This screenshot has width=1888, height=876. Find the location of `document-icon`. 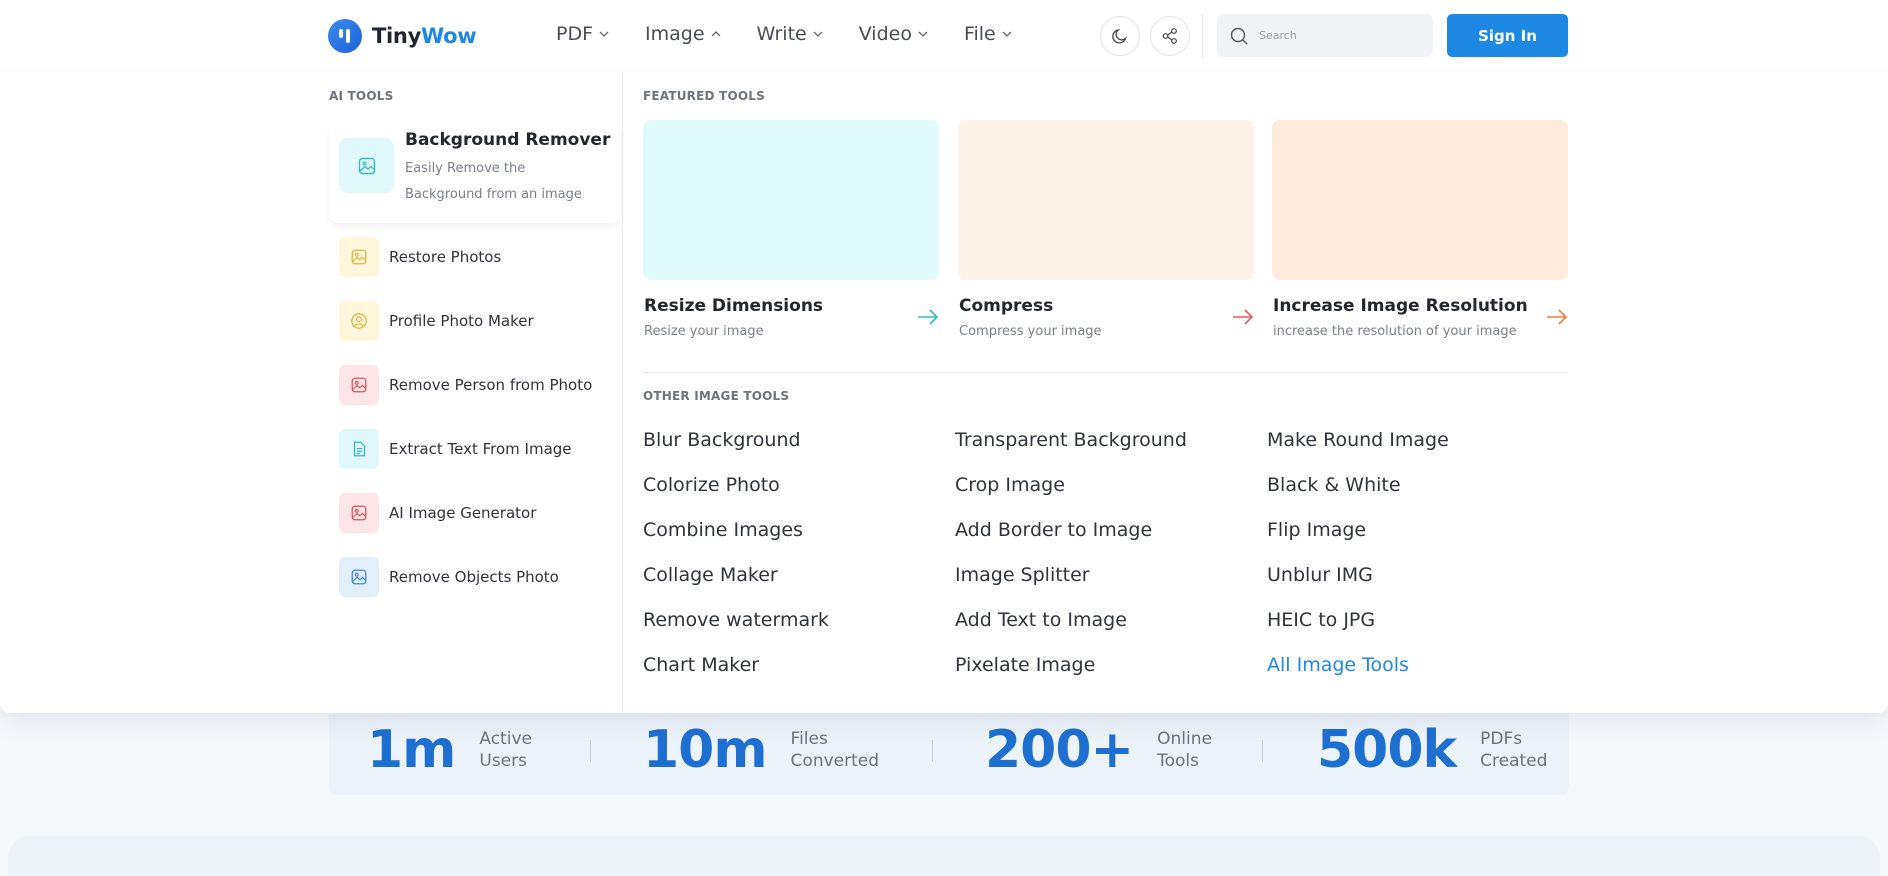

document-icon is located at coordinates (359, 449).